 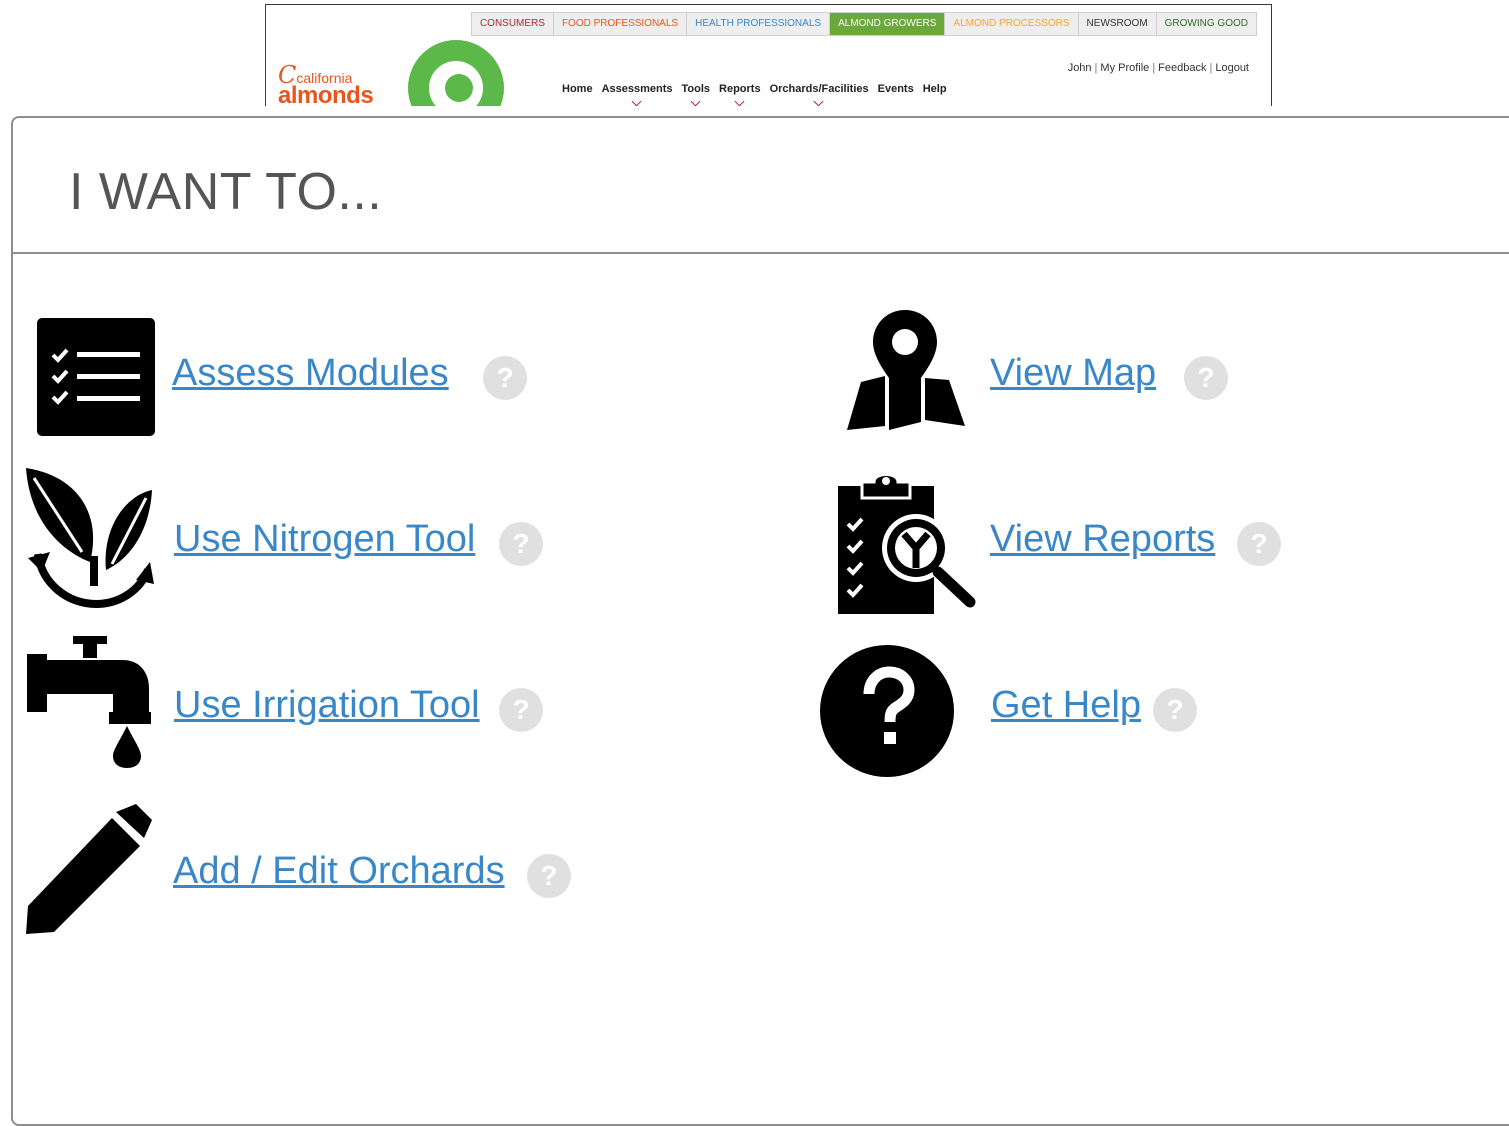 I want to click on nav-events: Events, so click(x=896, y=89).